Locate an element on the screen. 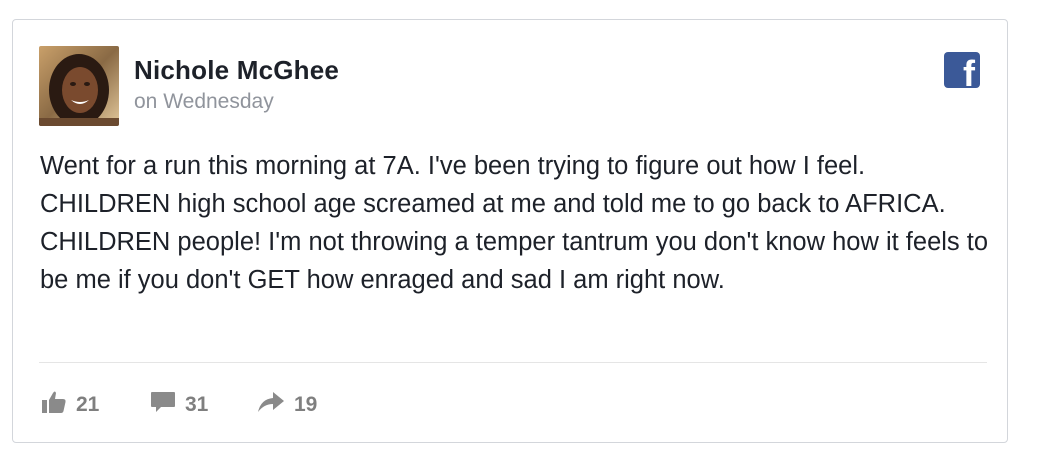  share-arrow-icon is located at coordinates (271, 405).